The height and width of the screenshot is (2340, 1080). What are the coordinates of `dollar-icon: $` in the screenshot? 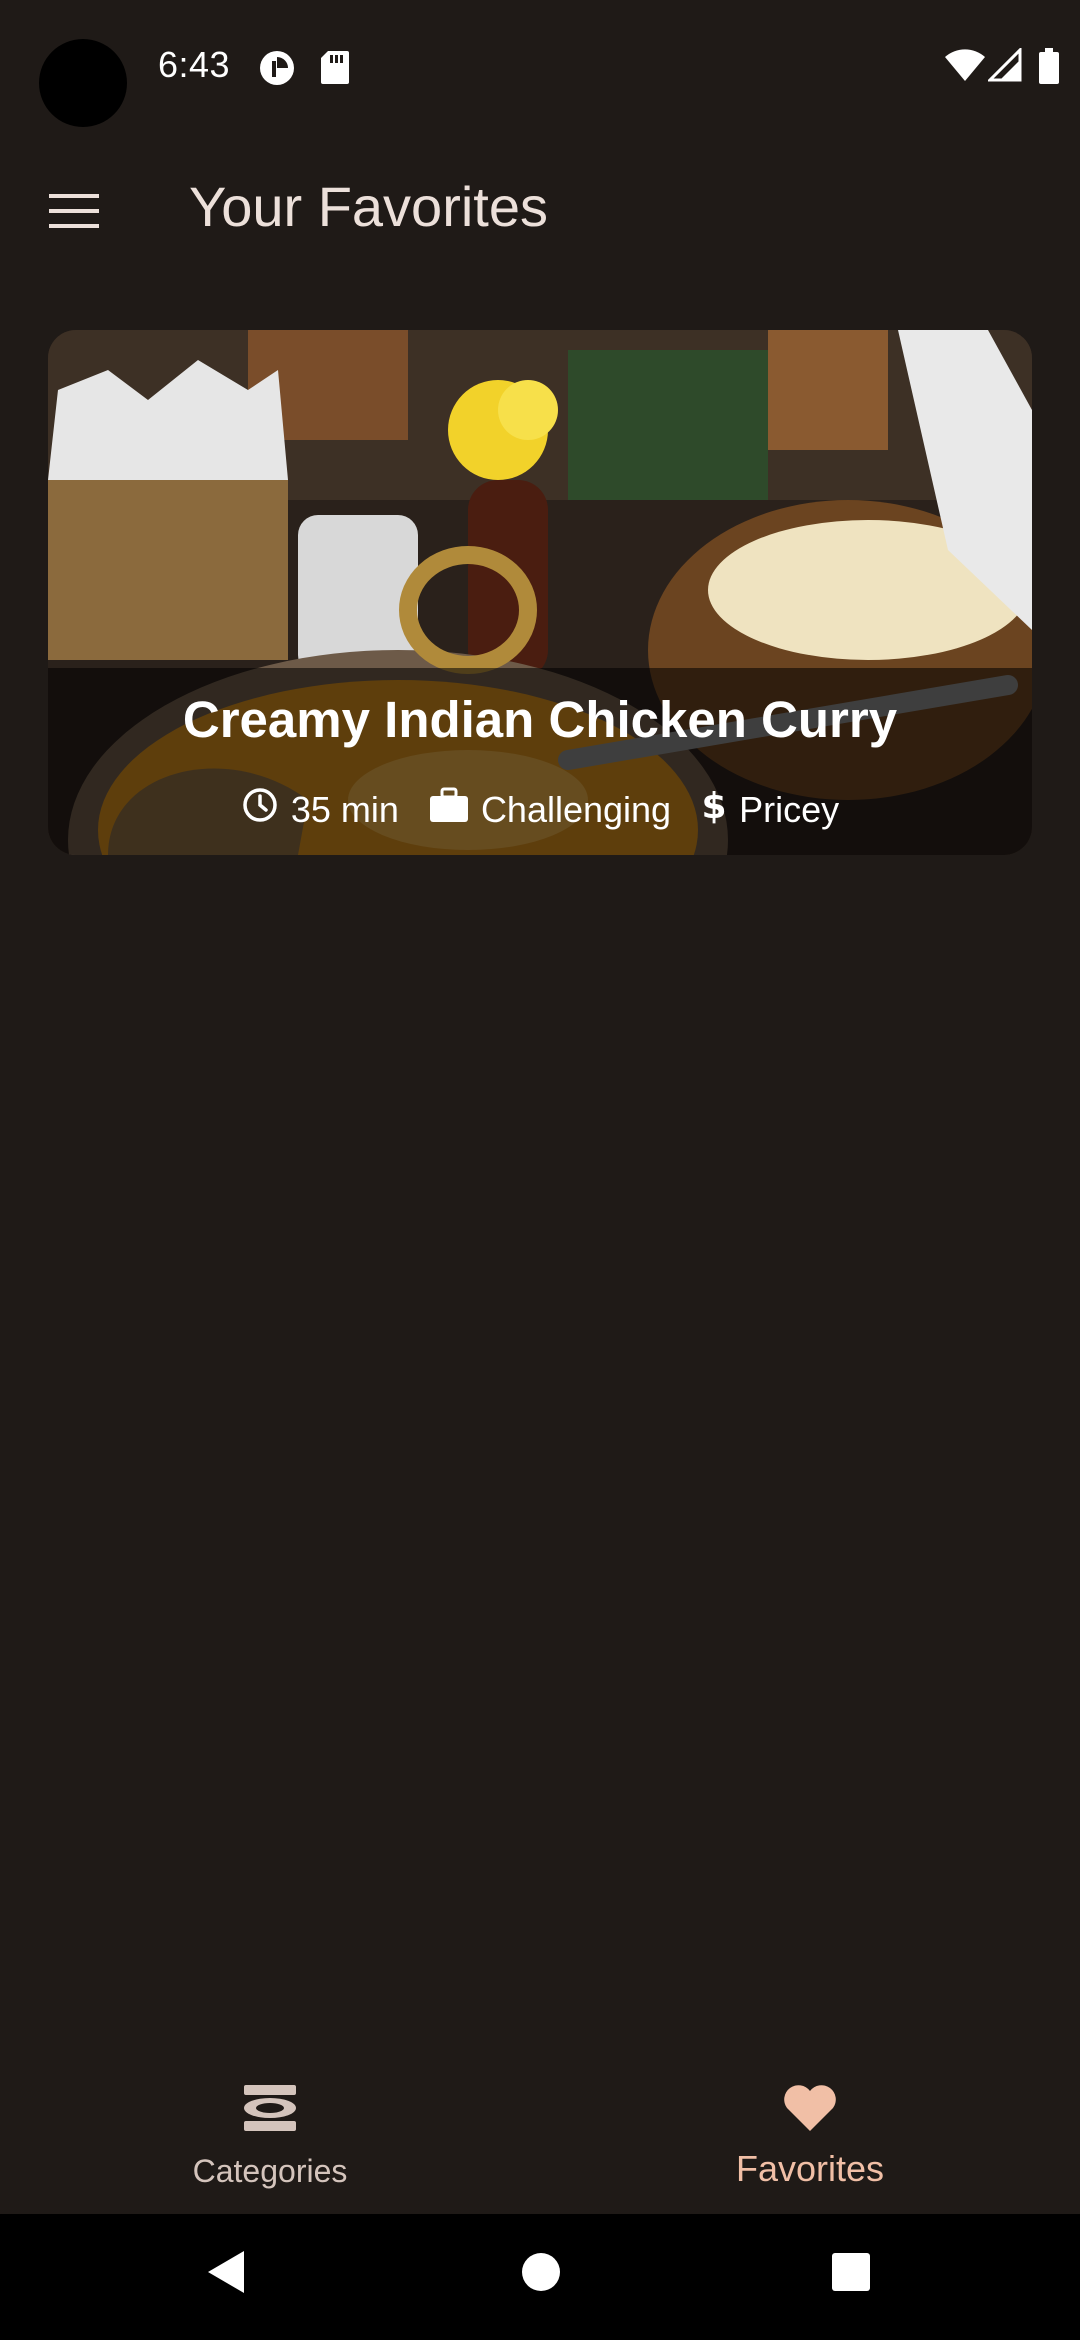 It's located at (714, 809).